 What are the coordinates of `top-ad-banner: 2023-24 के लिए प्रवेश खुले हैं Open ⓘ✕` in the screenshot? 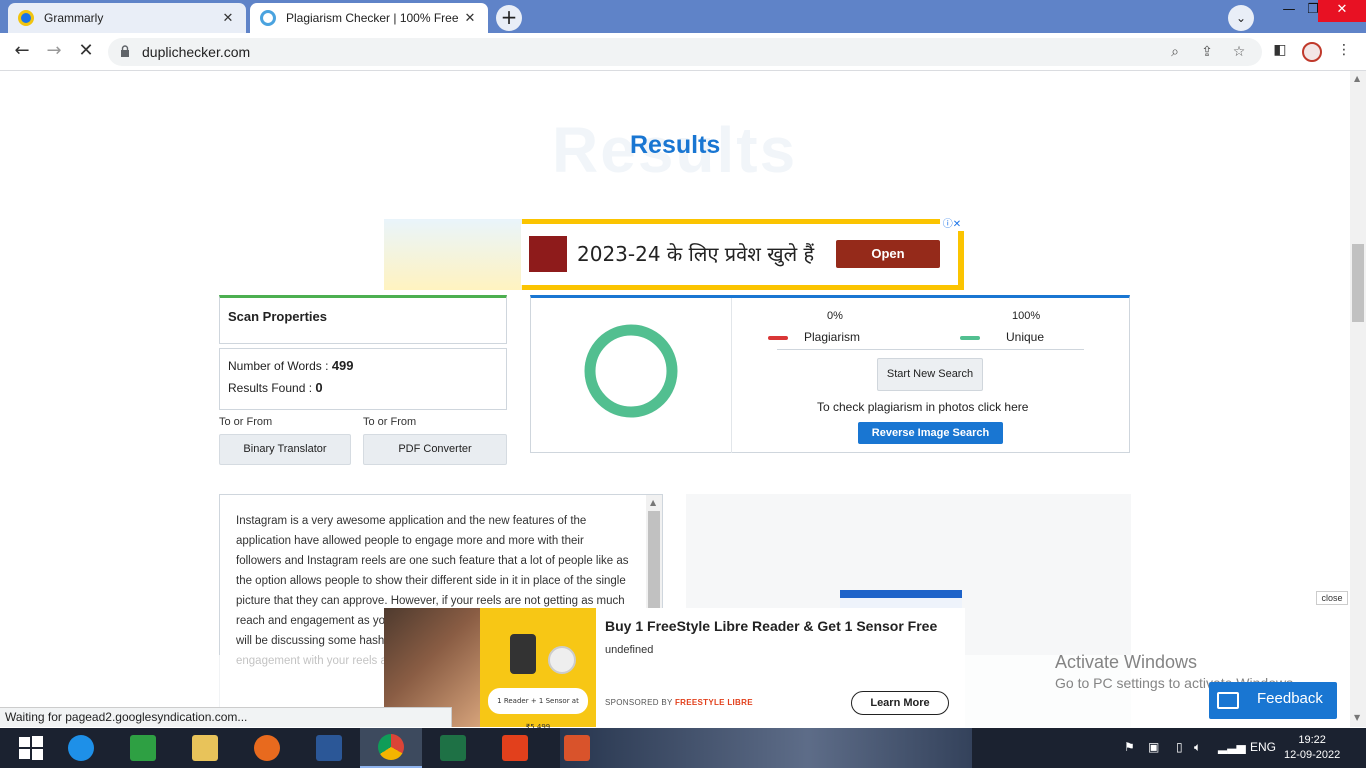 It's located at (674, 254).